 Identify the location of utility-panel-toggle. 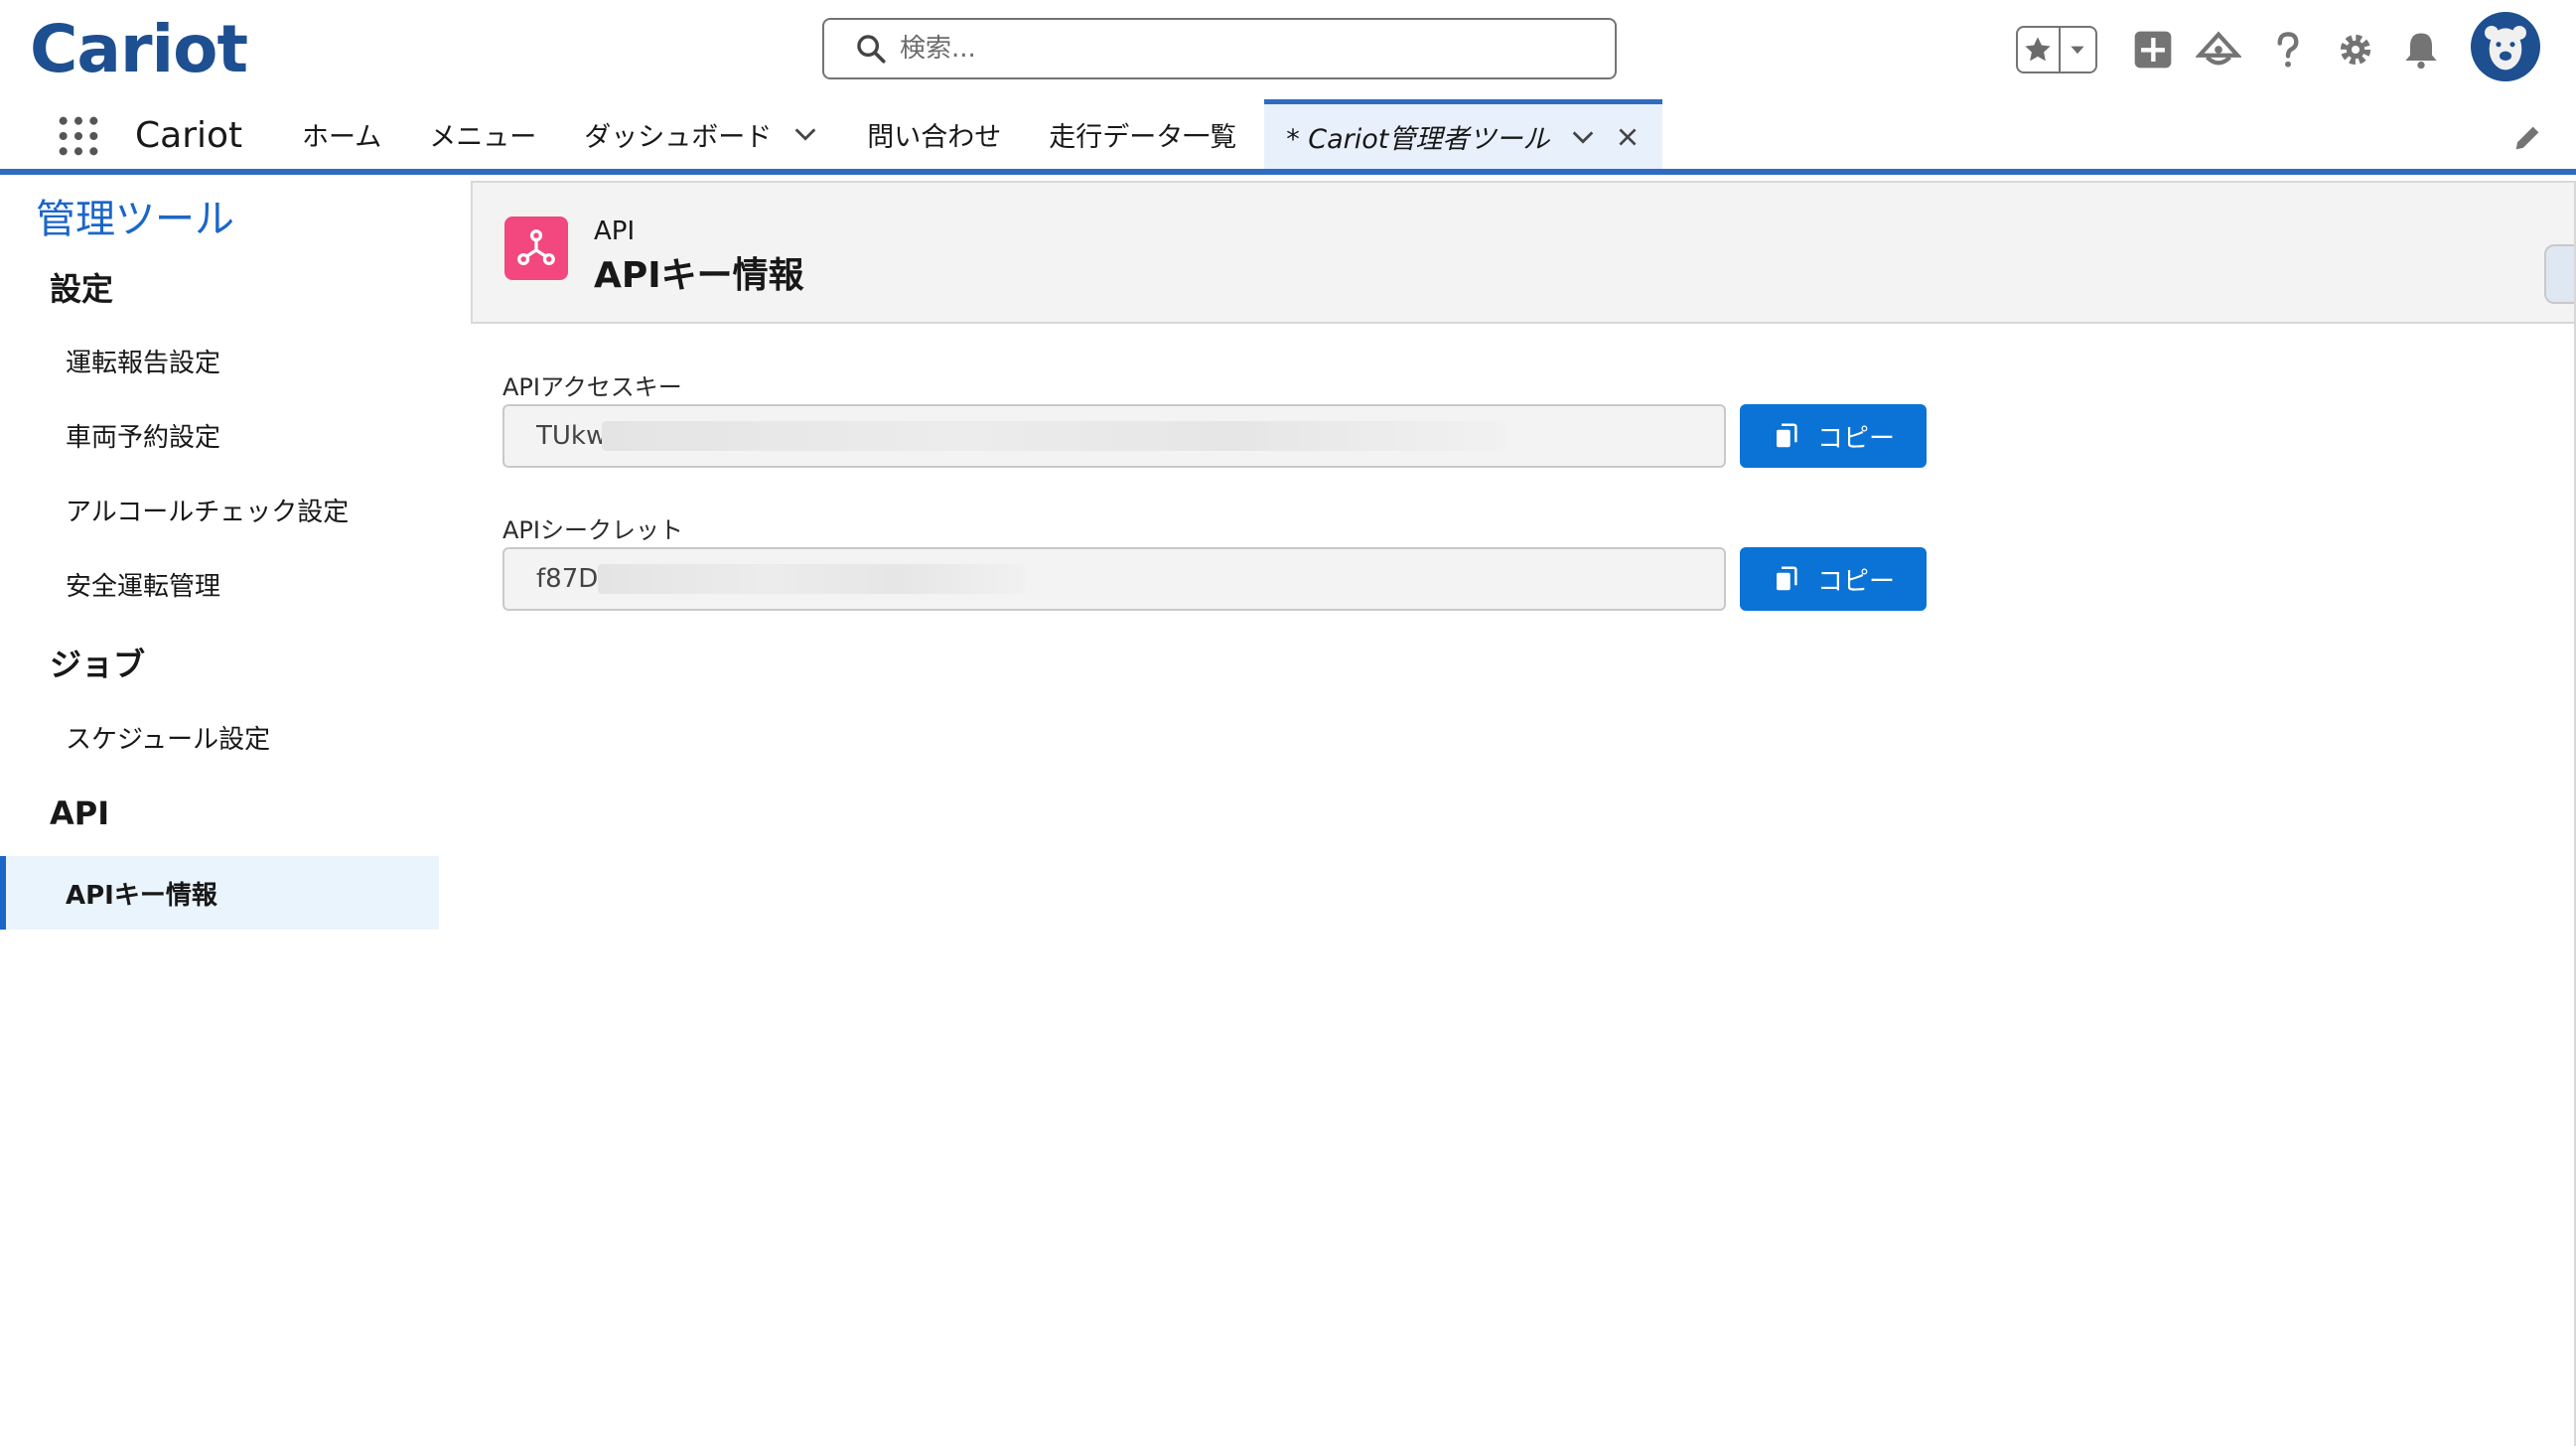
(2560, 274).